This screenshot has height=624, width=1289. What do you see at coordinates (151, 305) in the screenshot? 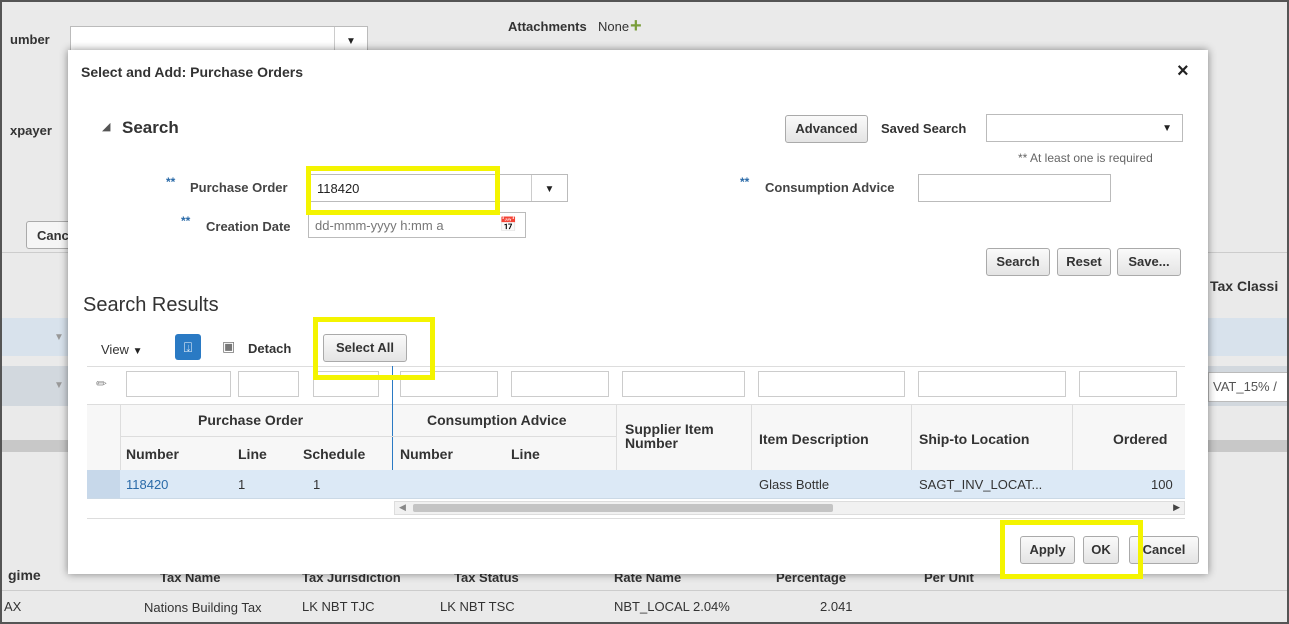
I see `search-results-heading: Search Results` at bounding box center [151, 305].